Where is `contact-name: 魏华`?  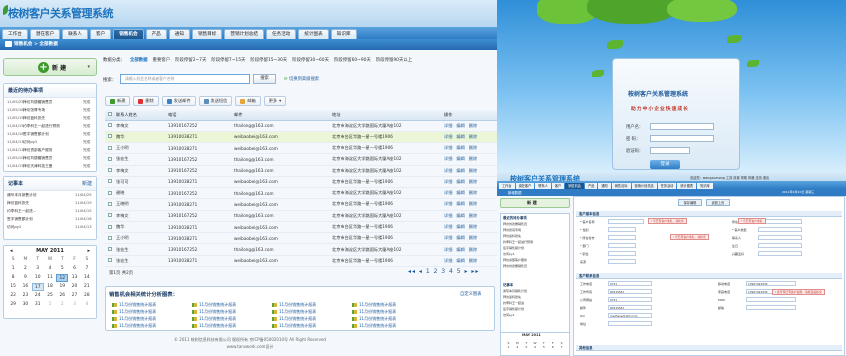 contact-name: 魏华 is located at coordinates (140, 227).